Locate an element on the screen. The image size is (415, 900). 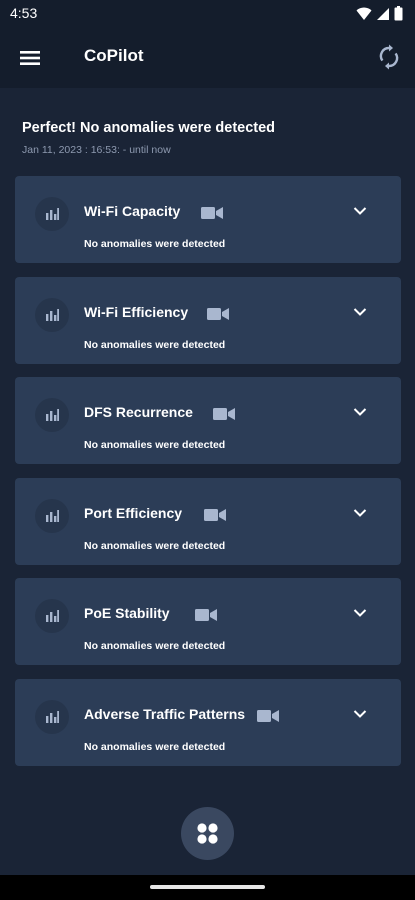
card-title: PoE Stability is located at coordinates (127, 613).